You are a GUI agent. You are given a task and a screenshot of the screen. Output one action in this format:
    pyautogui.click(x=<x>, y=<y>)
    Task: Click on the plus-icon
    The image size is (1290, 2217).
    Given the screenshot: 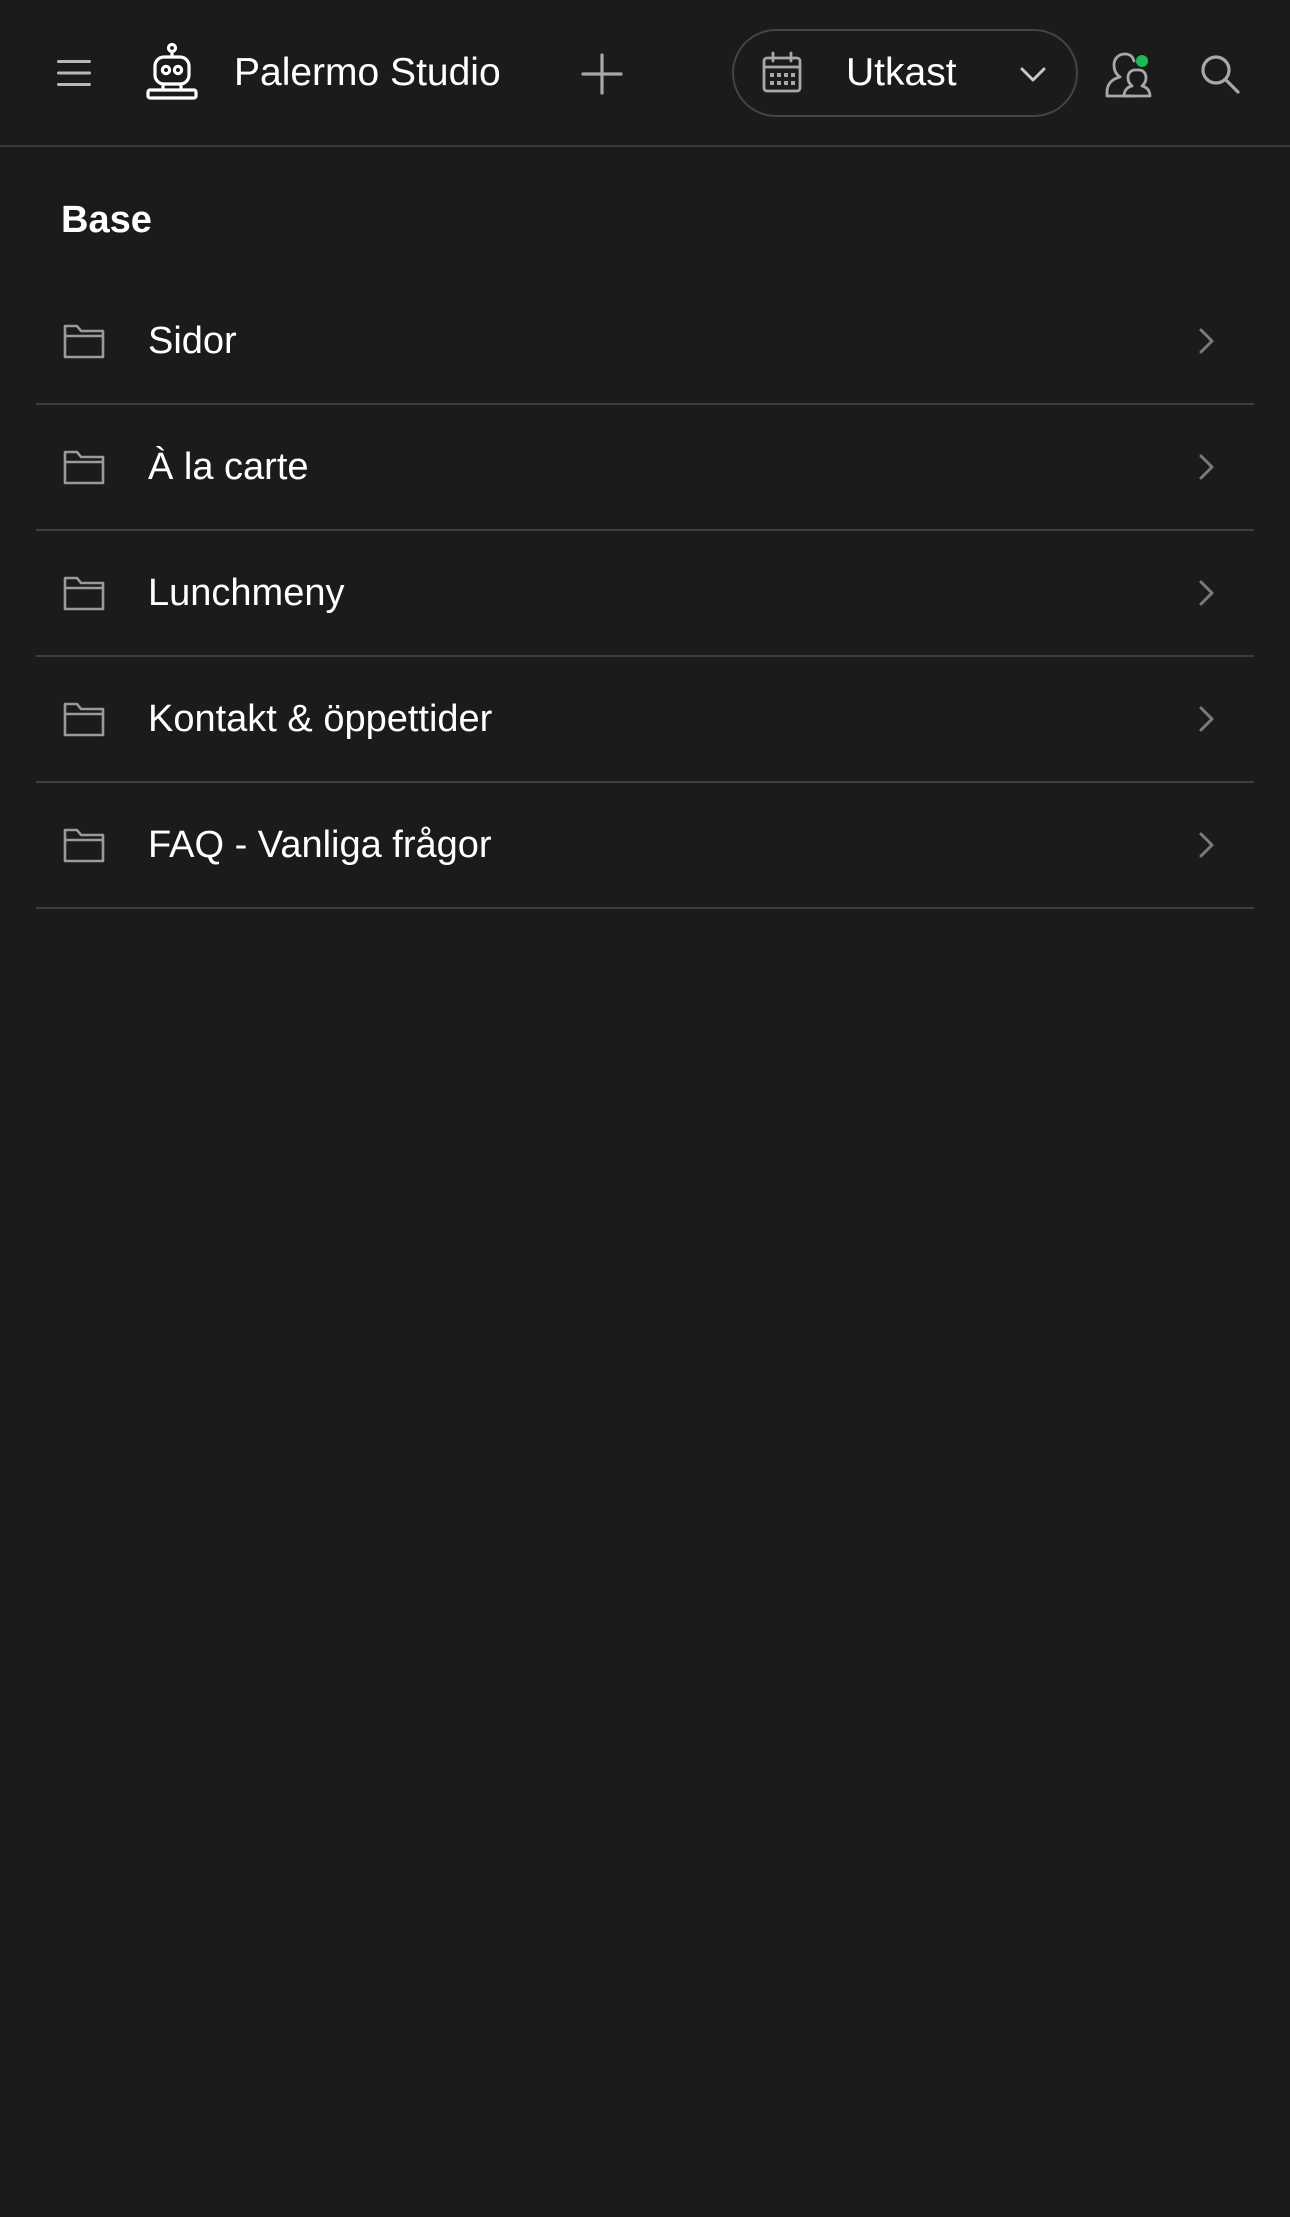 What is the action you would take?
    pyautogui.click(x=602, y=74)
    